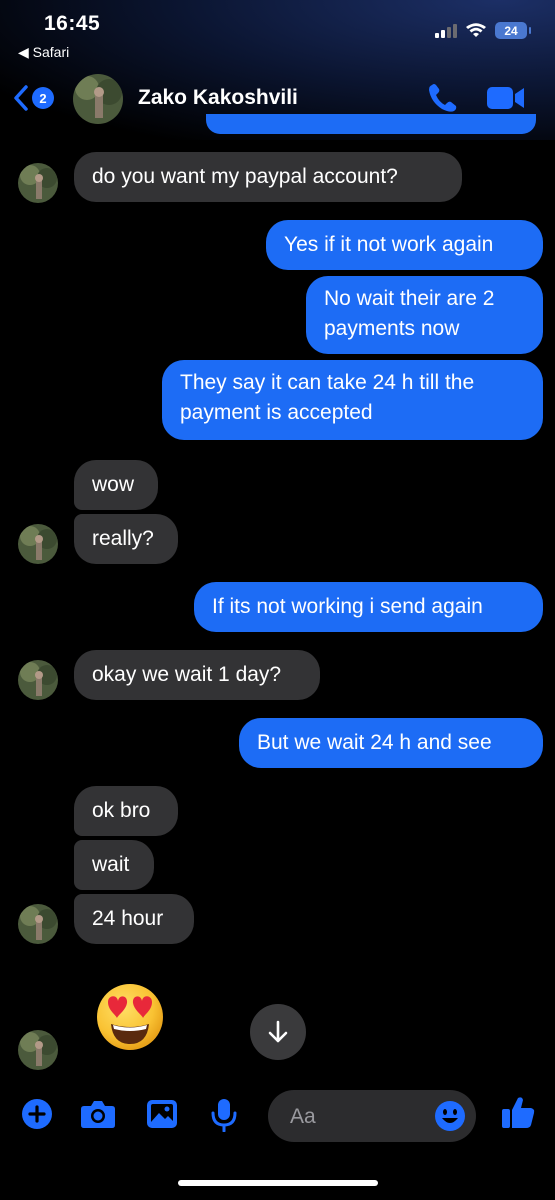  Describe the element at coordinates (476, 29) in the screenshot. I see `wifi-icon` at that location.